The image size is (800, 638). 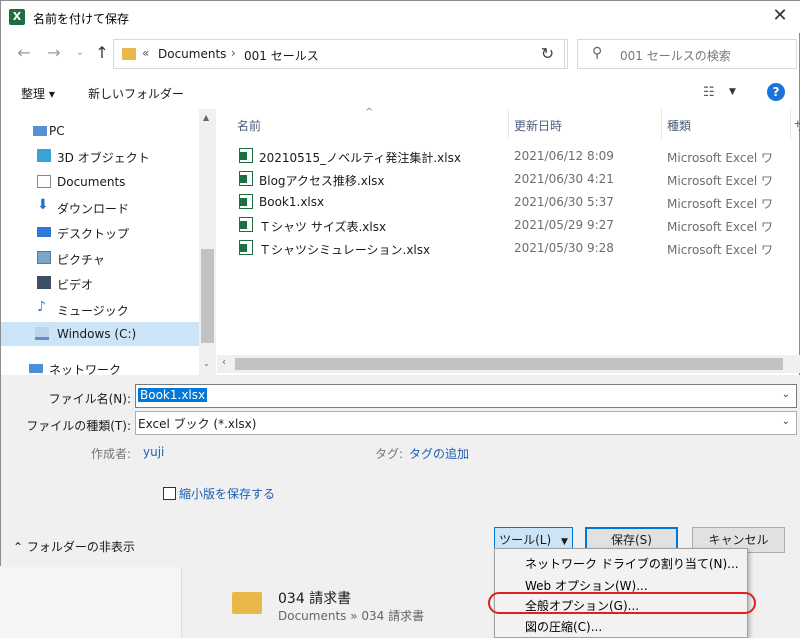 I want to click on file-name: 20210515_ノベルティ発注集計.xlsx, so click(x=360, y=158).